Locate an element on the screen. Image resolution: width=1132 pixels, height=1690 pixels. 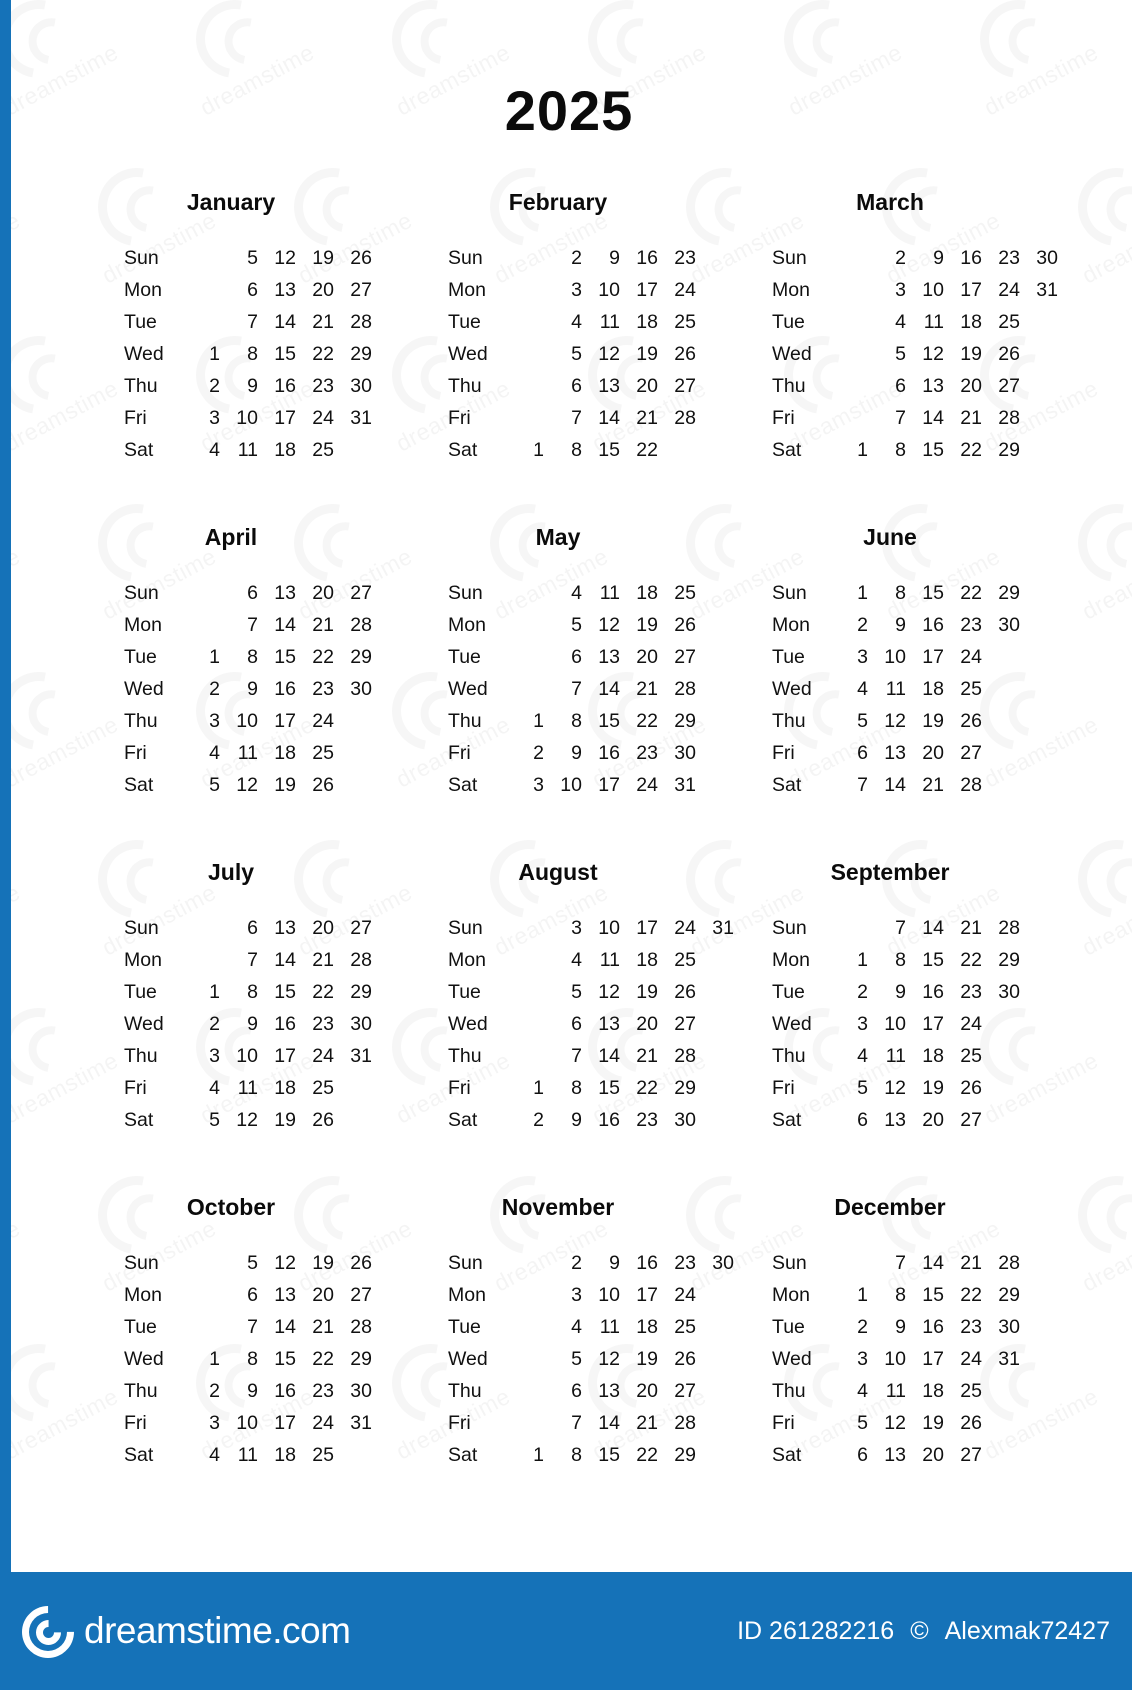
day-cell: 30 is located at coordinates (1001, 1327).